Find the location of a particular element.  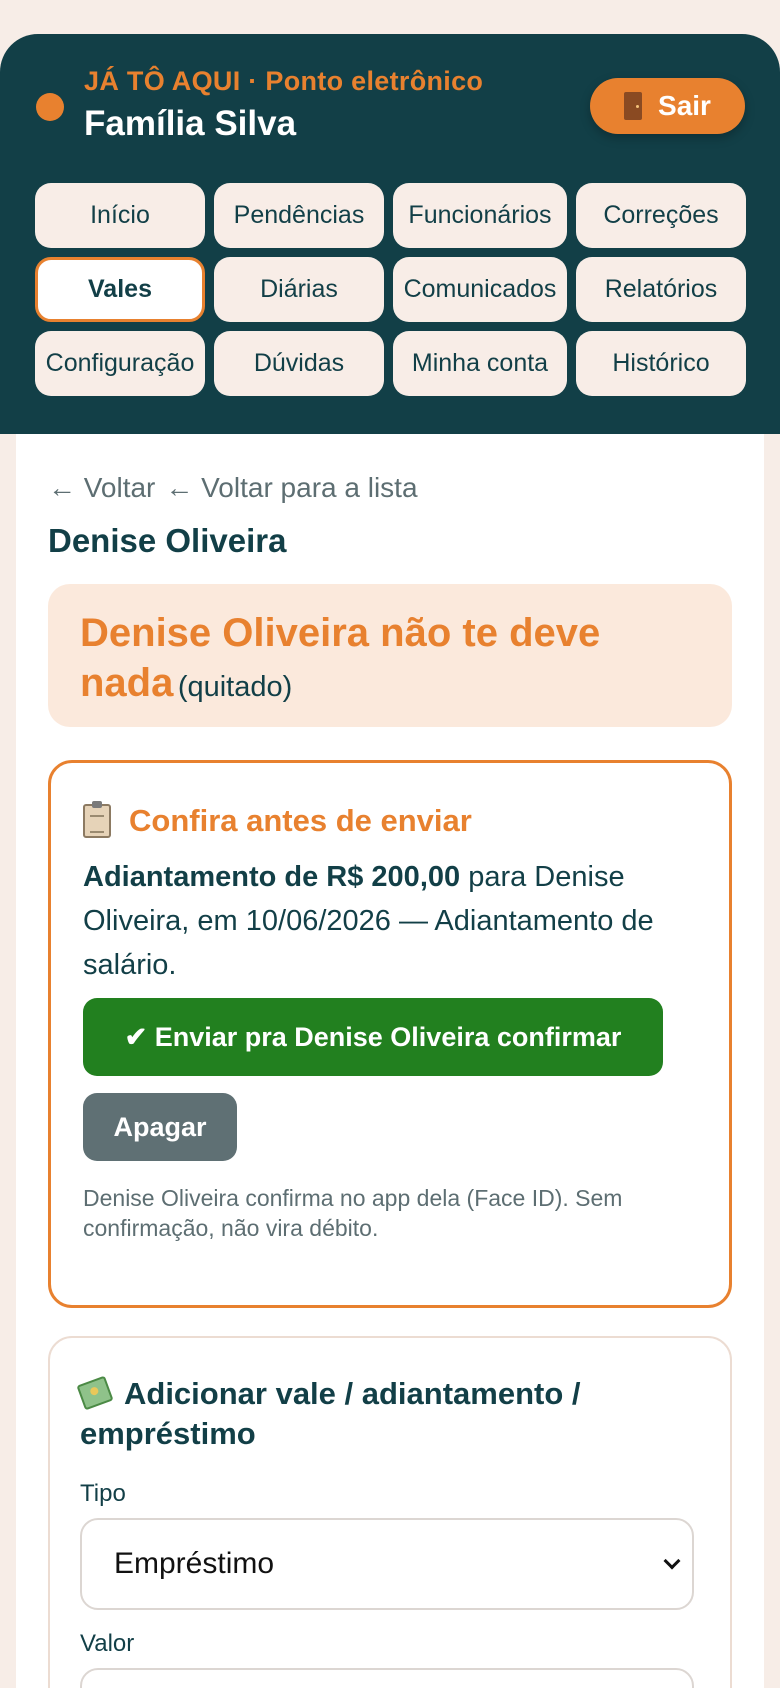

nav-item-diarias: Diárias is located at coordinates (299, 289).